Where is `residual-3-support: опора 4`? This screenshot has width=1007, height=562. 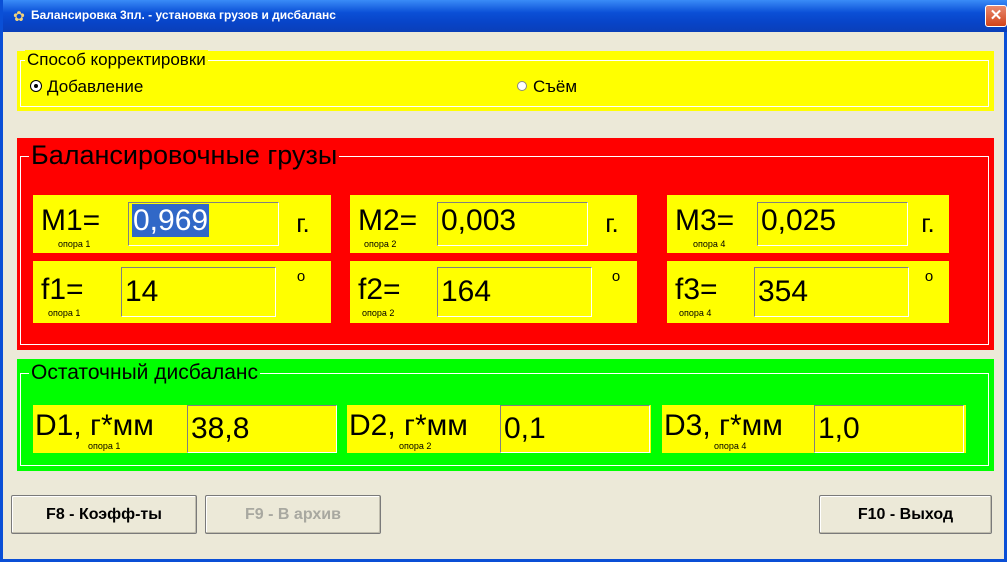 residual-3-support: опора 4 is located at coordinates (730, 446).